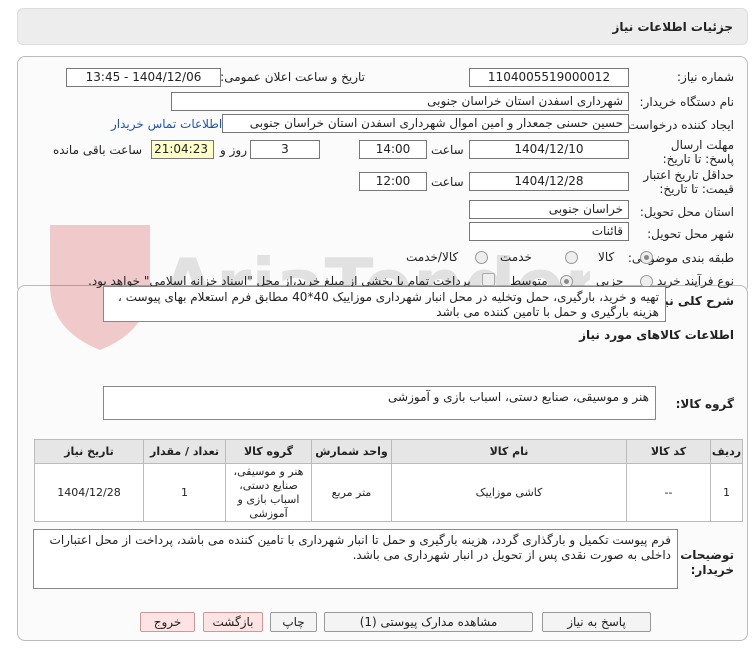  I want to click on need-number-label: شماره نیاز:, so click(705, 77).